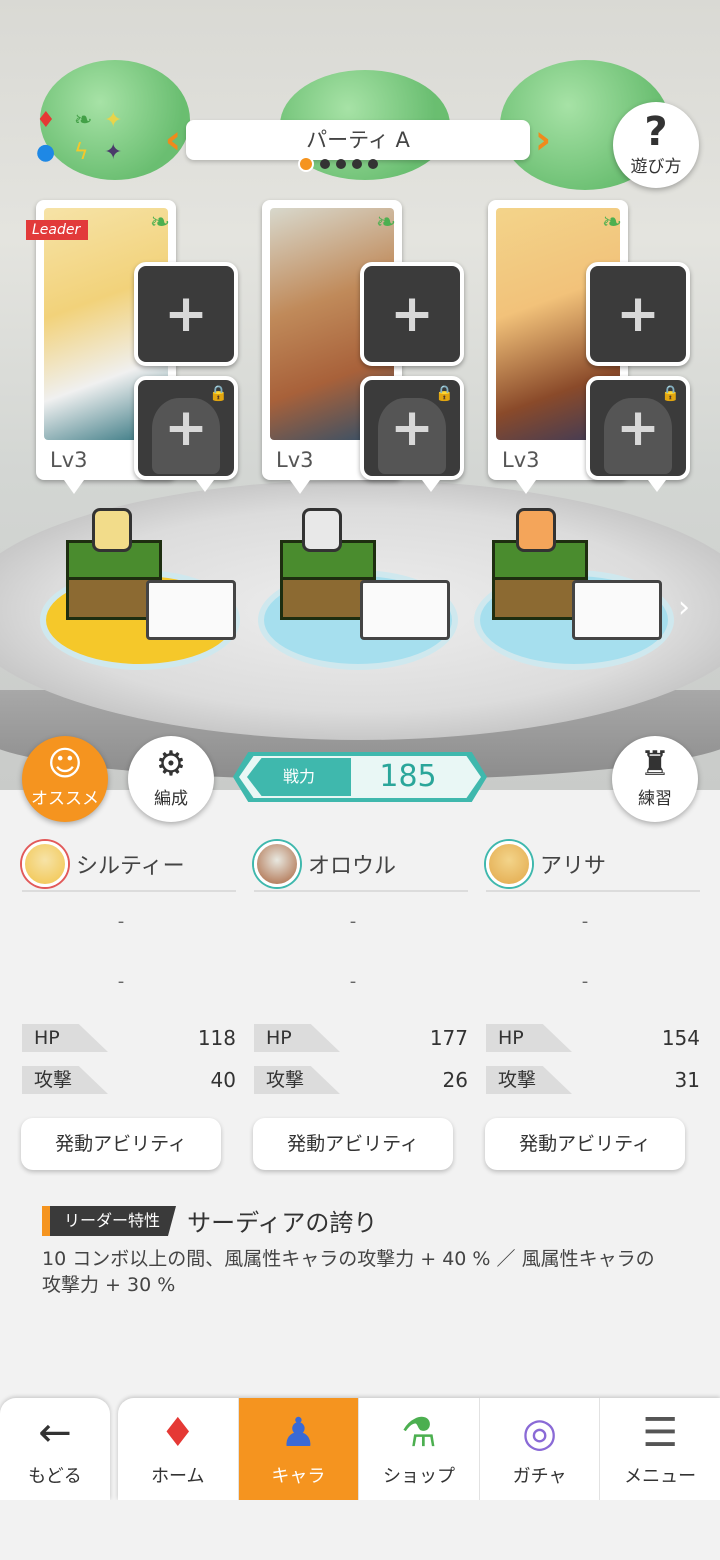 This screenshot has width=720, height=1560. What do you see at coordinates (543, 141) in the screenshot?
I see `next-party-button: ›` at bounding box center [543, 141].